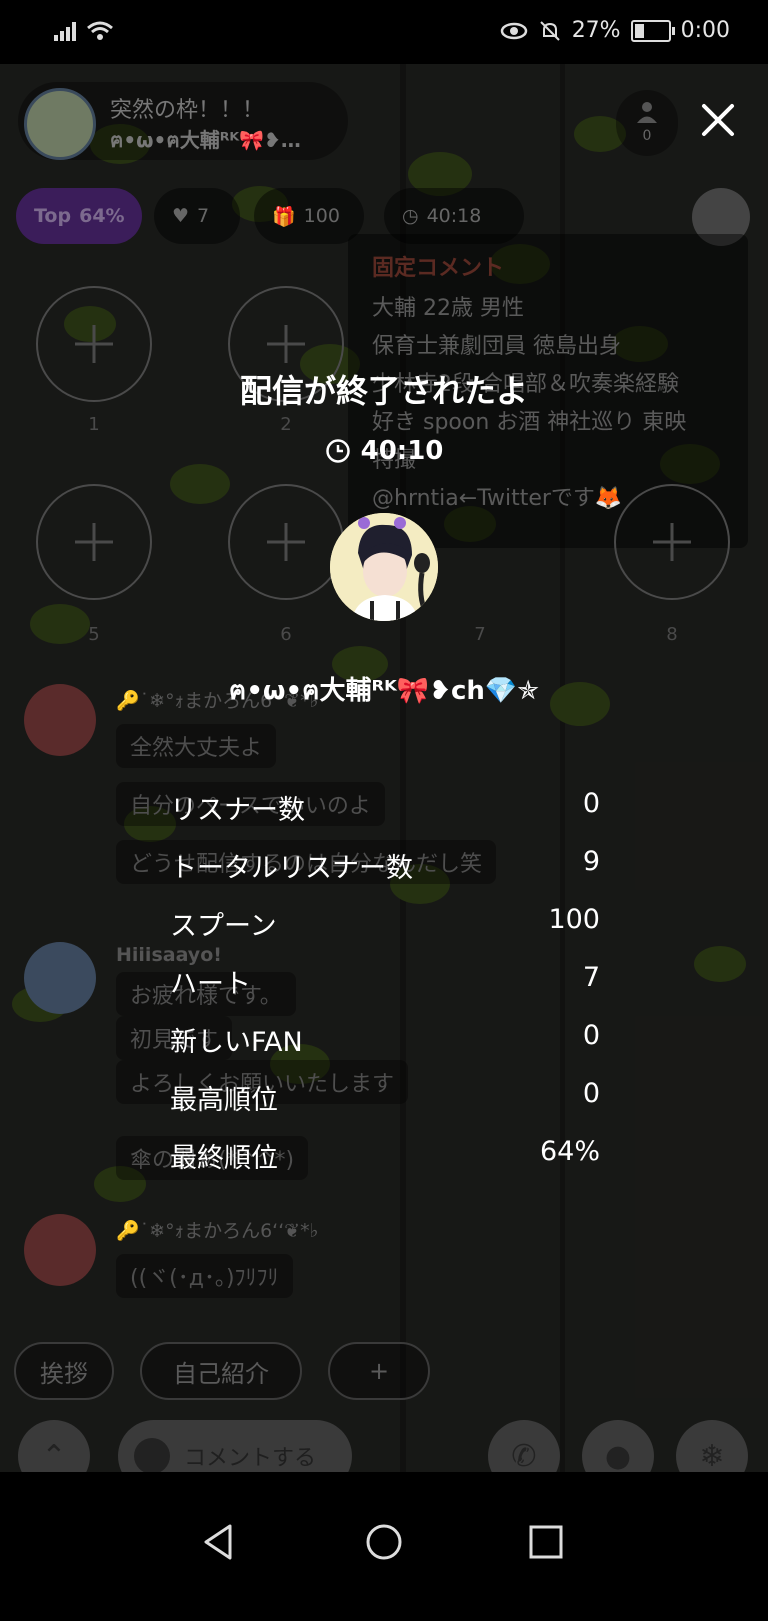  What do you see at coordinates (321, 216) in the screenshot?
I see `spoon-count: 100` at bounding box center [321, 216].